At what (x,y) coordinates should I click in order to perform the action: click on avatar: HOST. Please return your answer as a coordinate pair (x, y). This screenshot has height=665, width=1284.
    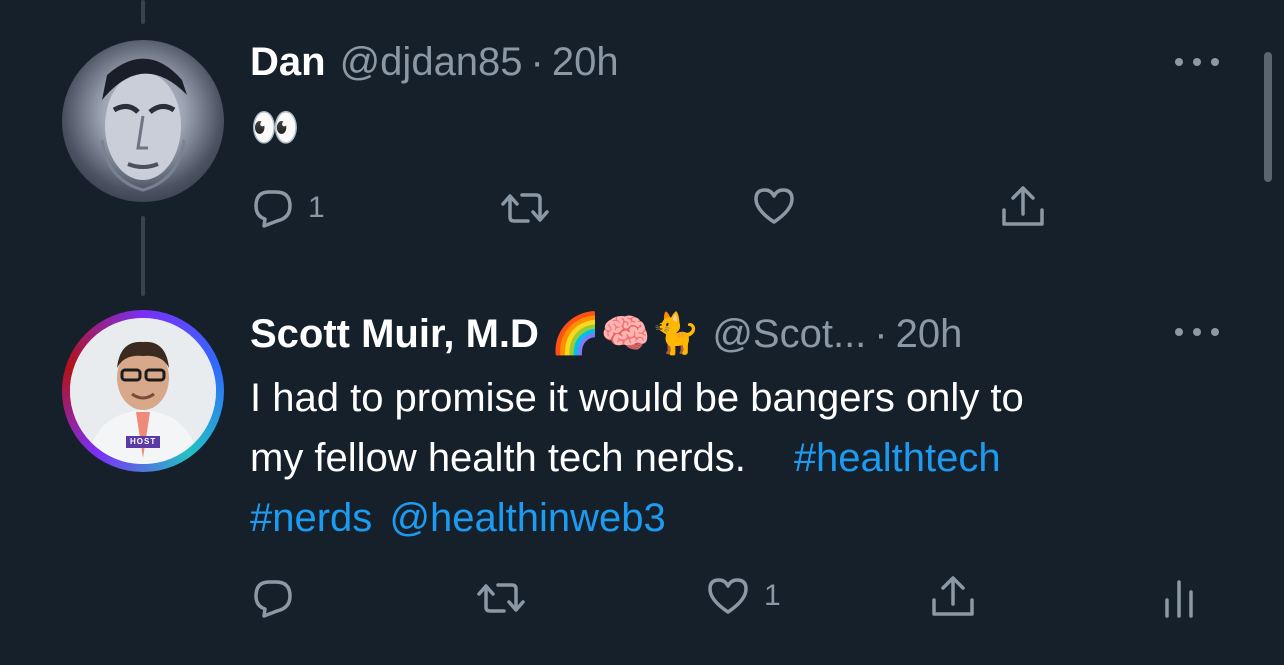
    Looking at the image, I should click on (143, 391).